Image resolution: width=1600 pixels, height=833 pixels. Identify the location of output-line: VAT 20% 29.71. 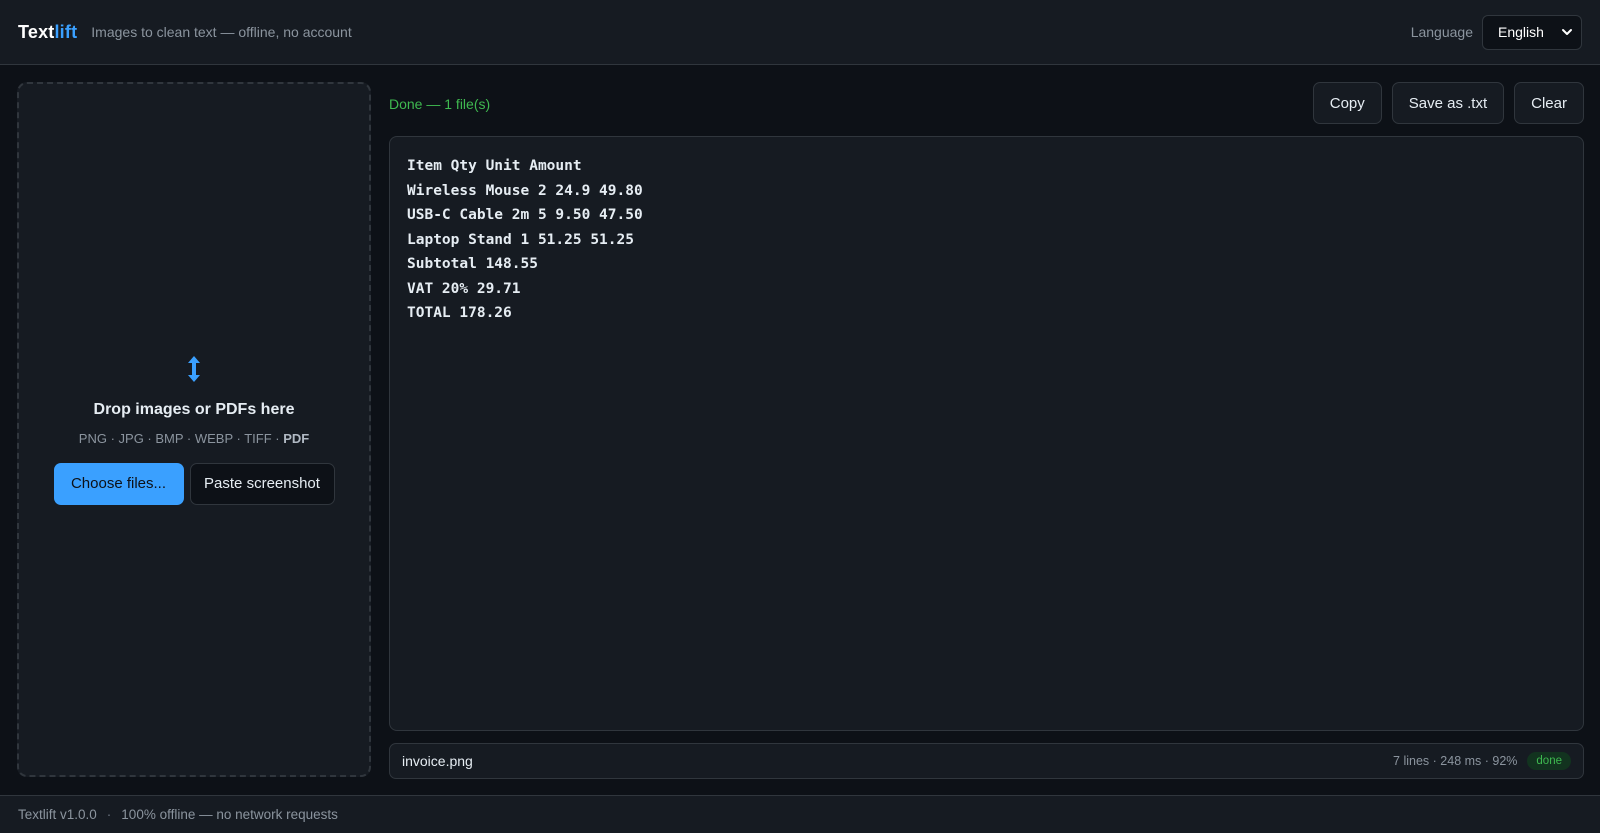
(464, 288).